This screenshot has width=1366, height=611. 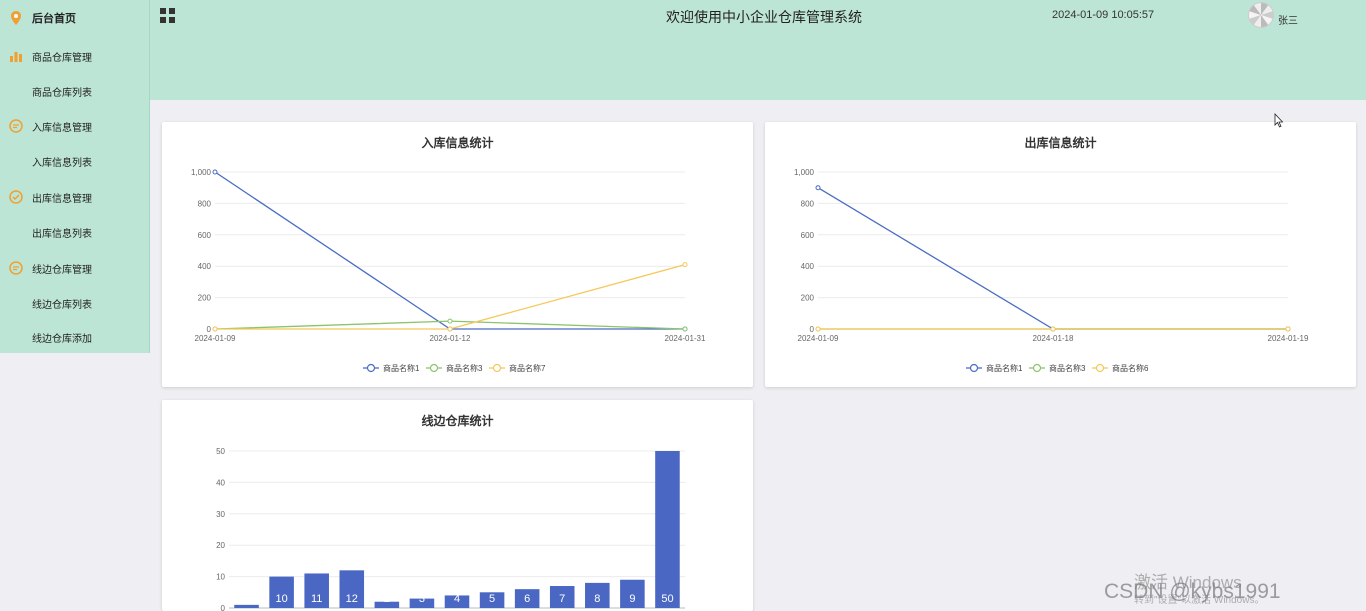 What do you see at coordinates (422, 599) in the screenshot?
I see `bar-data-label: 3` at bounding box center [422, 599].